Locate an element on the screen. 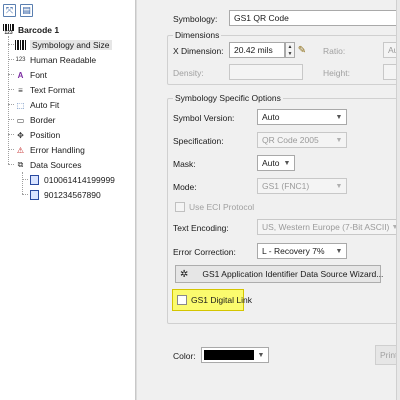 The height and width of the screenshot is (400, 400). tree-item-data-sources: ⧉ Data Sources is located at coordinates (48, 165).